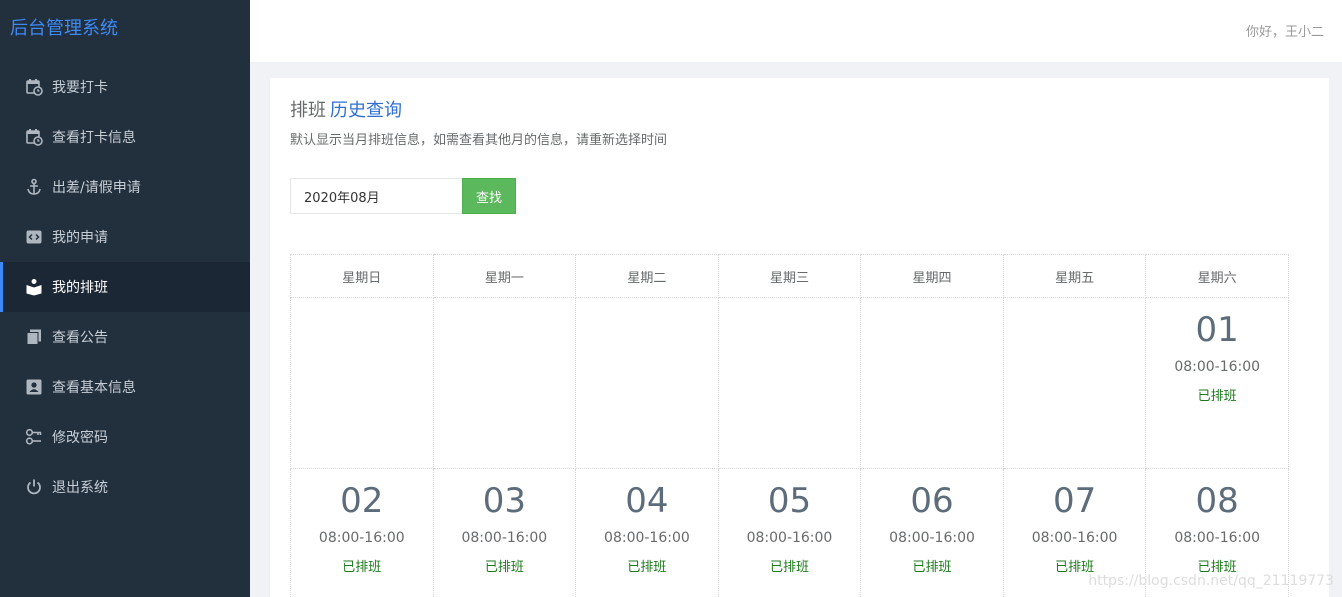 The image size is (1342, 597). Describe the element at coordinates (34, 487) in the screenshot. I see `power-icon` at that location.